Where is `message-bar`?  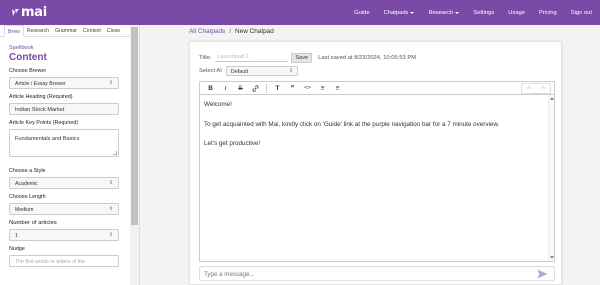
message-bar is located at coordinates (377, 273).